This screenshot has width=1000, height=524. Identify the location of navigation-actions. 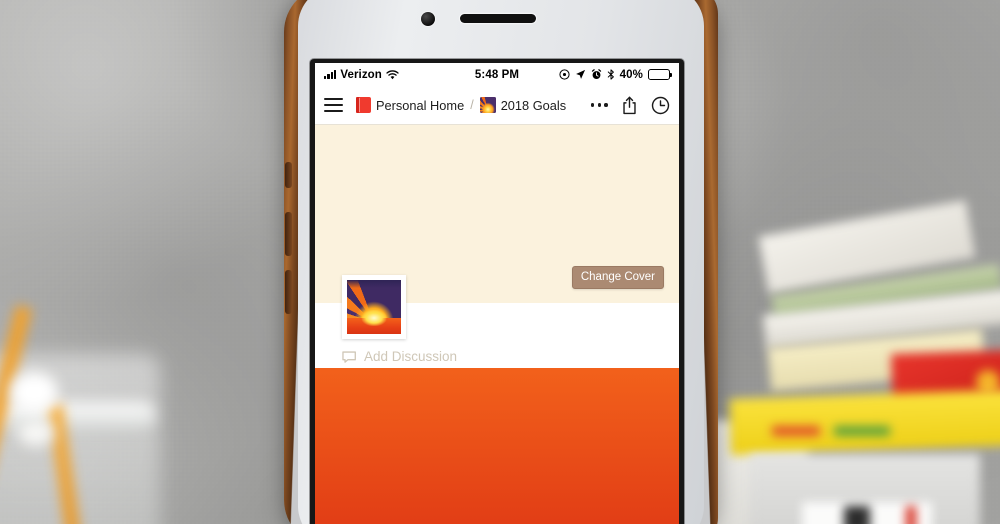
(630, 105).